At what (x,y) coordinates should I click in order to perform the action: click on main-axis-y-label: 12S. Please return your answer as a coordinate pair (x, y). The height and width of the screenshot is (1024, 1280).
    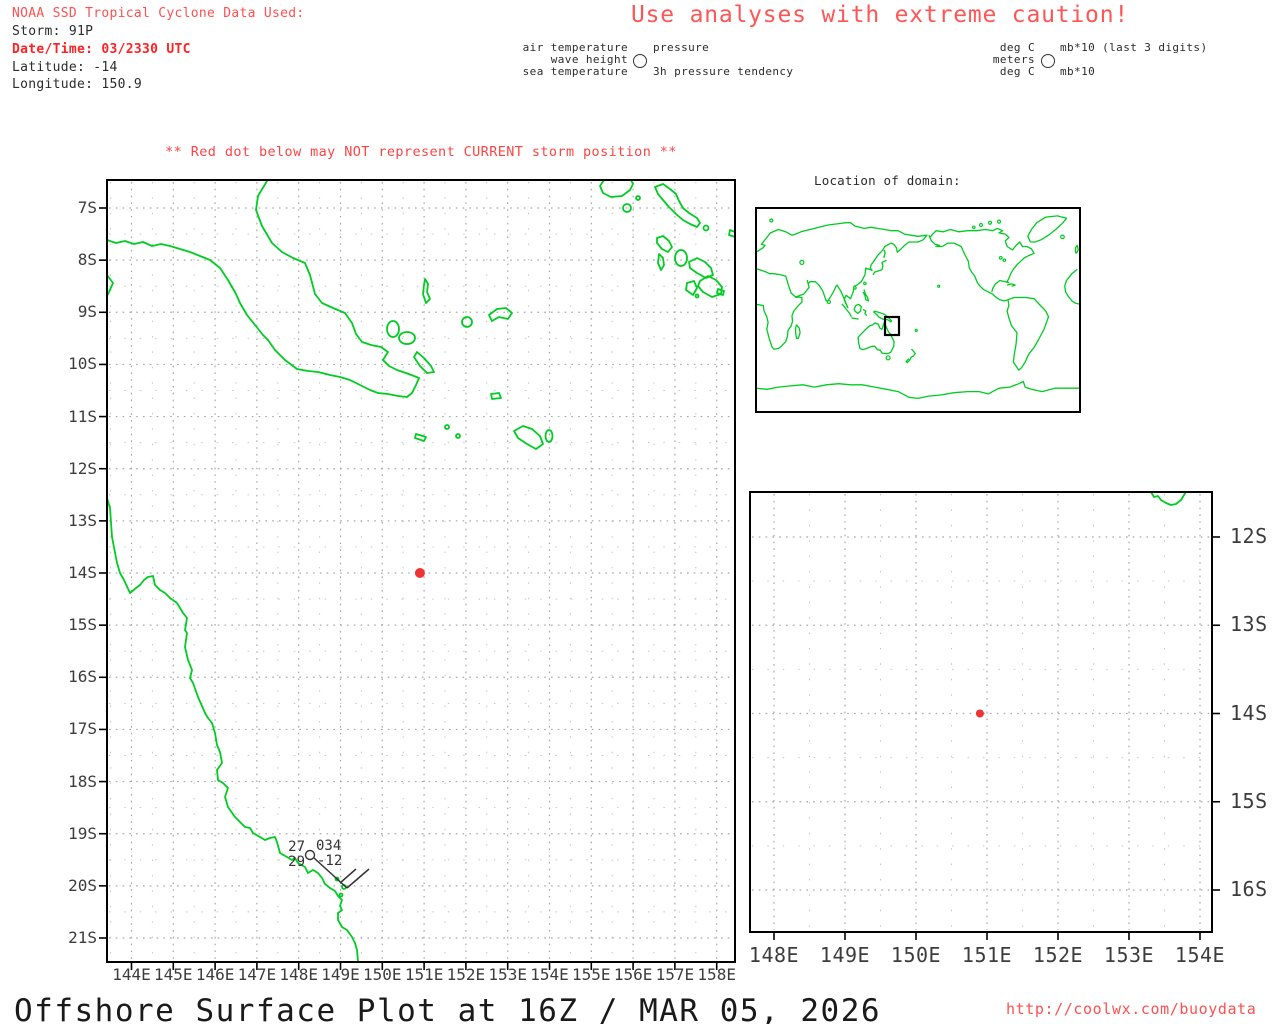
    Looking at the image, I should click on (82, 468).